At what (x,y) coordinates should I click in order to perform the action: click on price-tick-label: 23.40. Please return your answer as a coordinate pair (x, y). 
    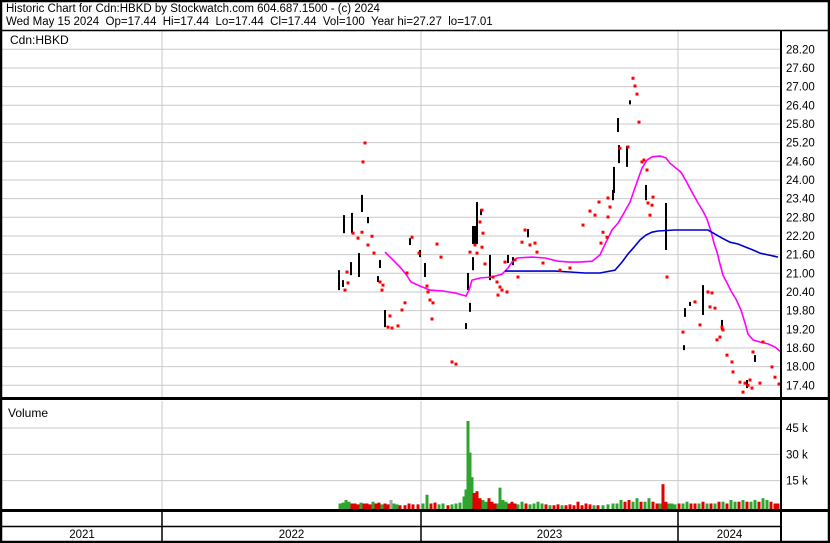
    Looking at the image, I should click on (800, 200).